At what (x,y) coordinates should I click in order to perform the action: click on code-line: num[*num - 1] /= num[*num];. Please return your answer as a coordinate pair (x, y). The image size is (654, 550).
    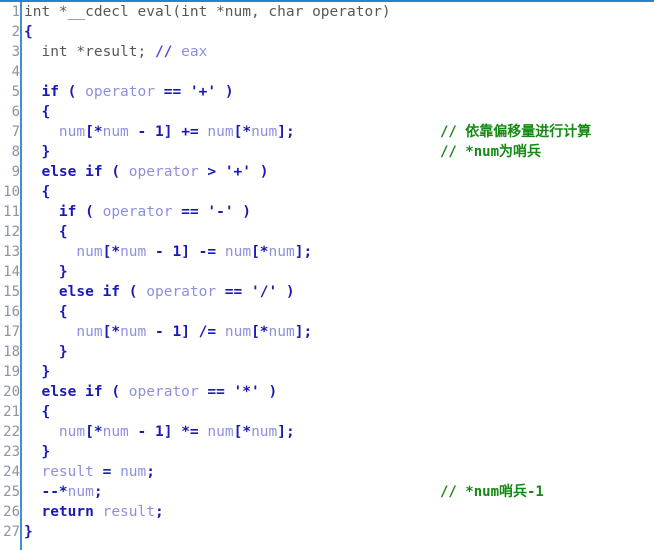
    Looking at the image, I should click on (339, 332).